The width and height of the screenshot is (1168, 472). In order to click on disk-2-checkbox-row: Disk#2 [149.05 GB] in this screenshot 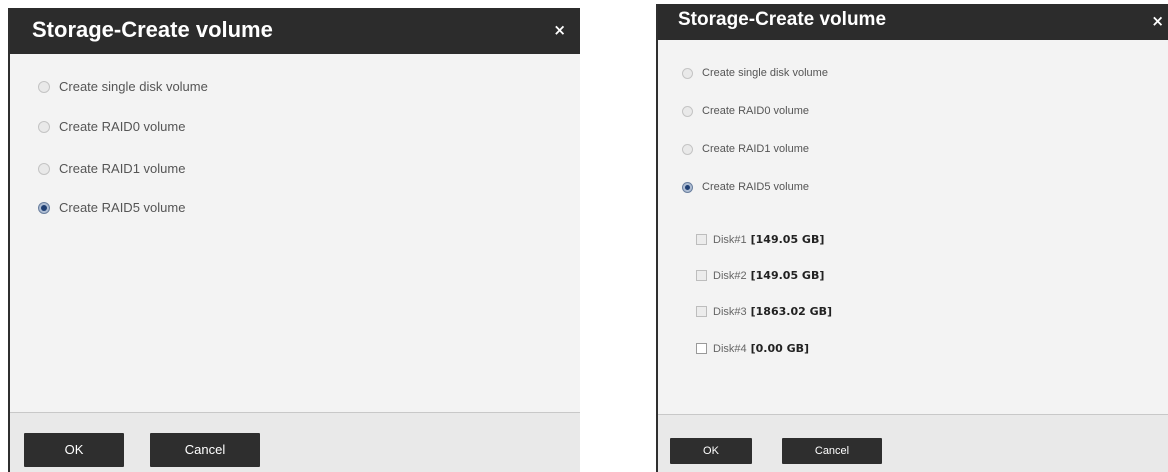, I will do `click(760, 275)`.